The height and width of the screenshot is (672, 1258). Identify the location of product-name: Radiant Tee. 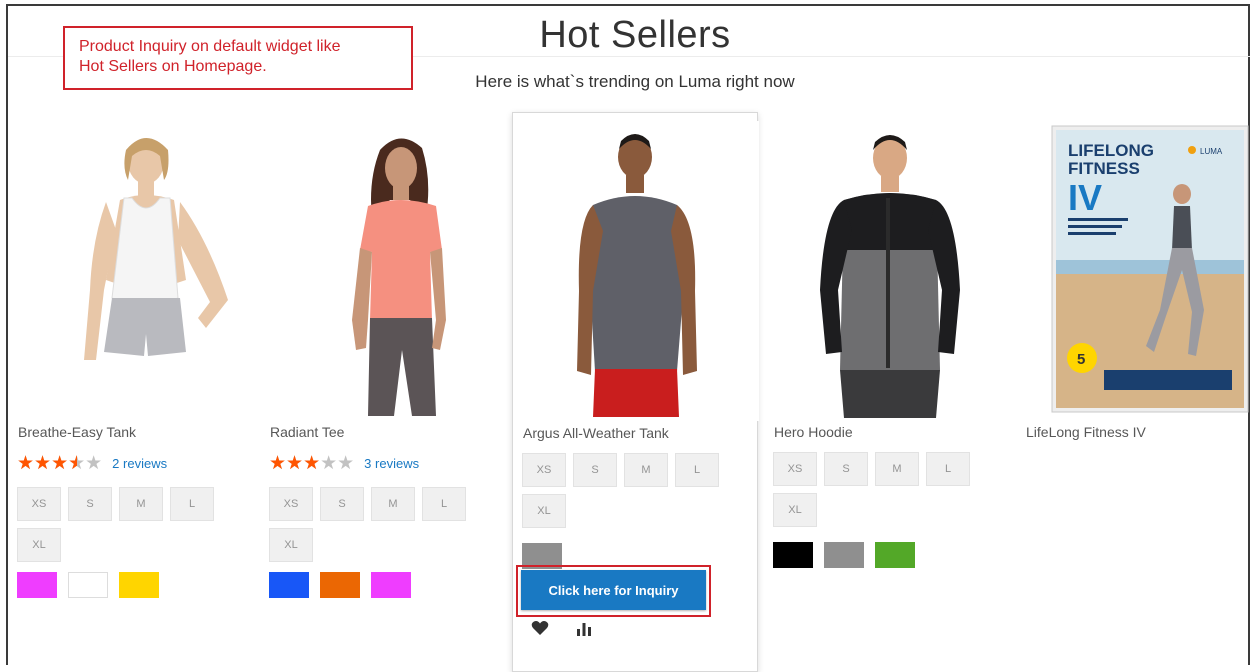
(307, 432).